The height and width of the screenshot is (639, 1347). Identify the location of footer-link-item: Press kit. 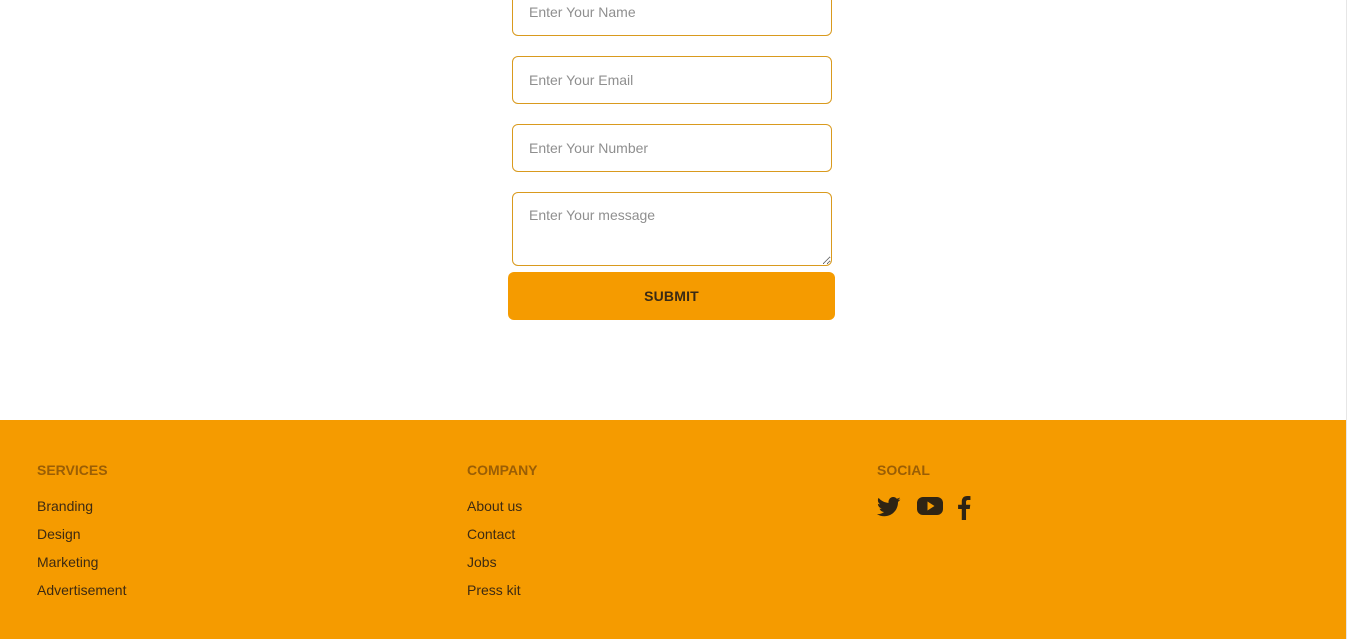
(494, 594).